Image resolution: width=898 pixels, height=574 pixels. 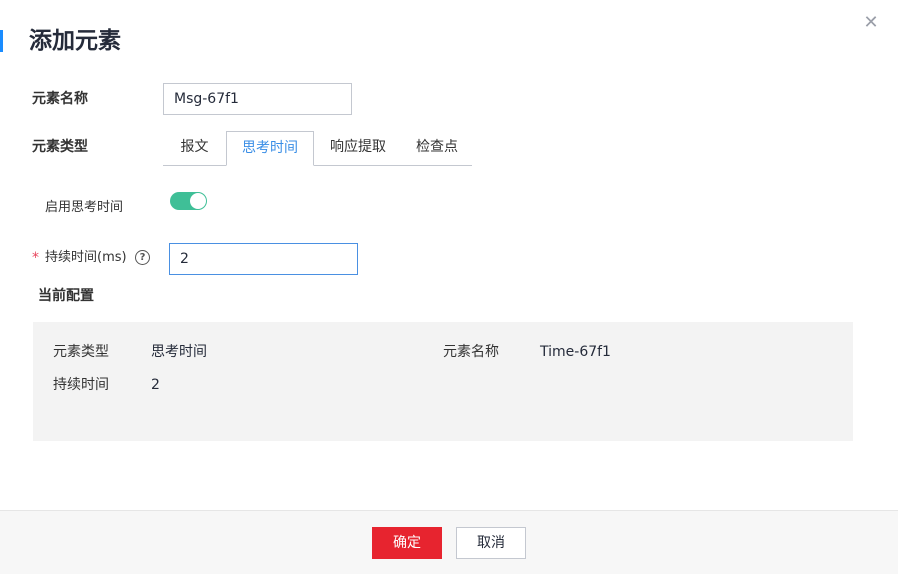 What do you see at coordinates (491, 543) in the screenshot?
I see `cancel-button: 取消` at bounding box center [491, 543].